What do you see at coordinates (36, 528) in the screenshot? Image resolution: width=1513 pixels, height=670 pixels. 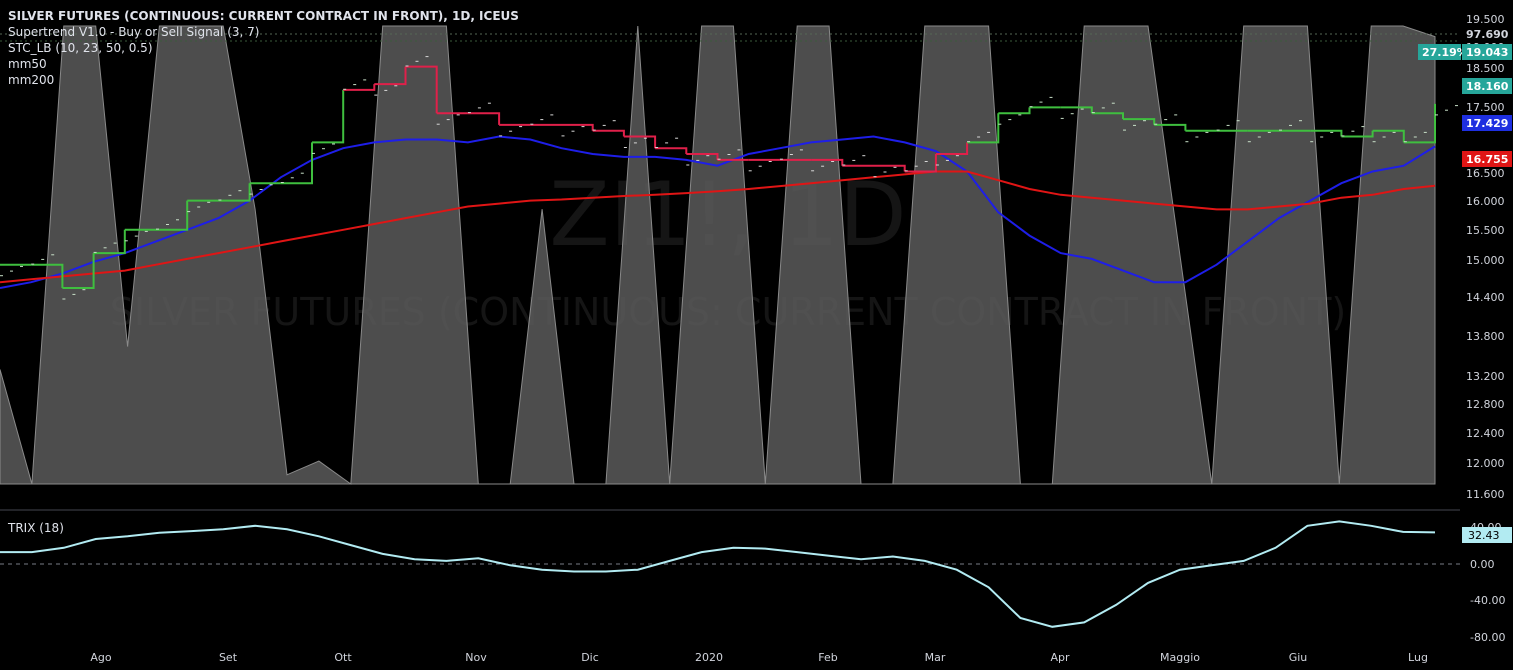 I see `trix-label: TRIX (18)` at bounding box center [36, 528].